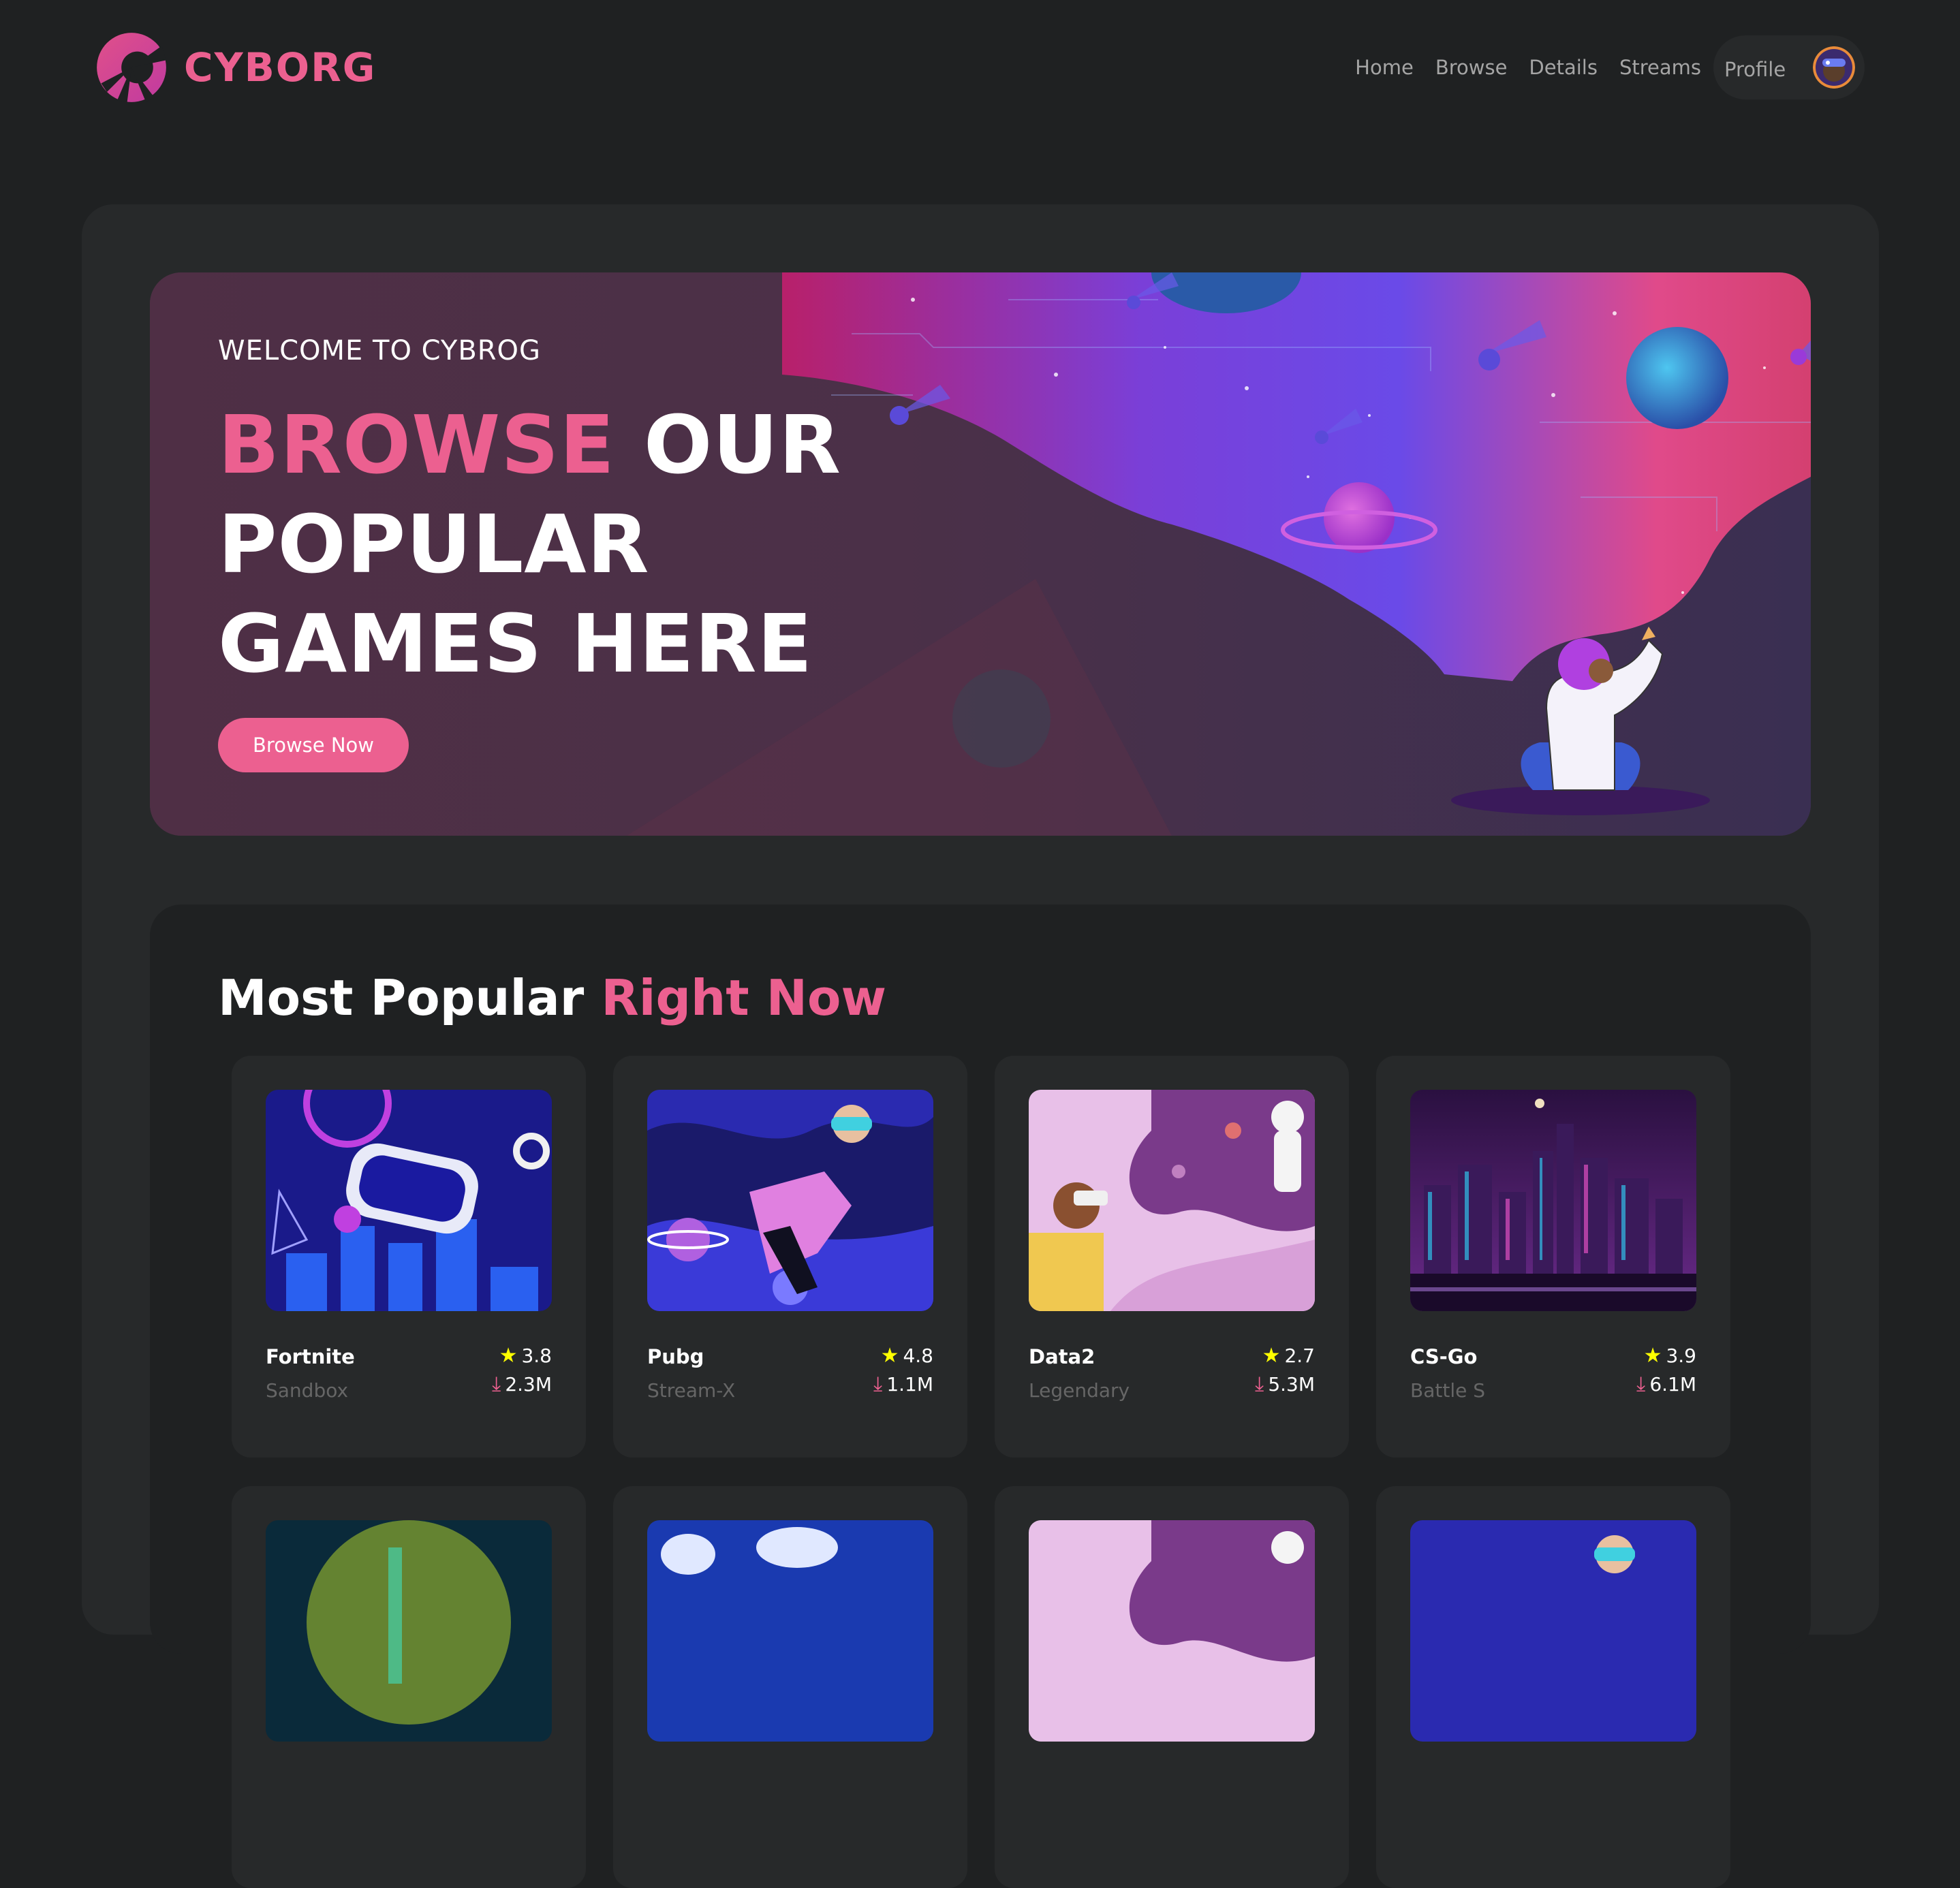  What do you see at coordinates (1471, 67) in the screenshot?
I see `nav-browse: Browse` at bounding box center [1471, 67].